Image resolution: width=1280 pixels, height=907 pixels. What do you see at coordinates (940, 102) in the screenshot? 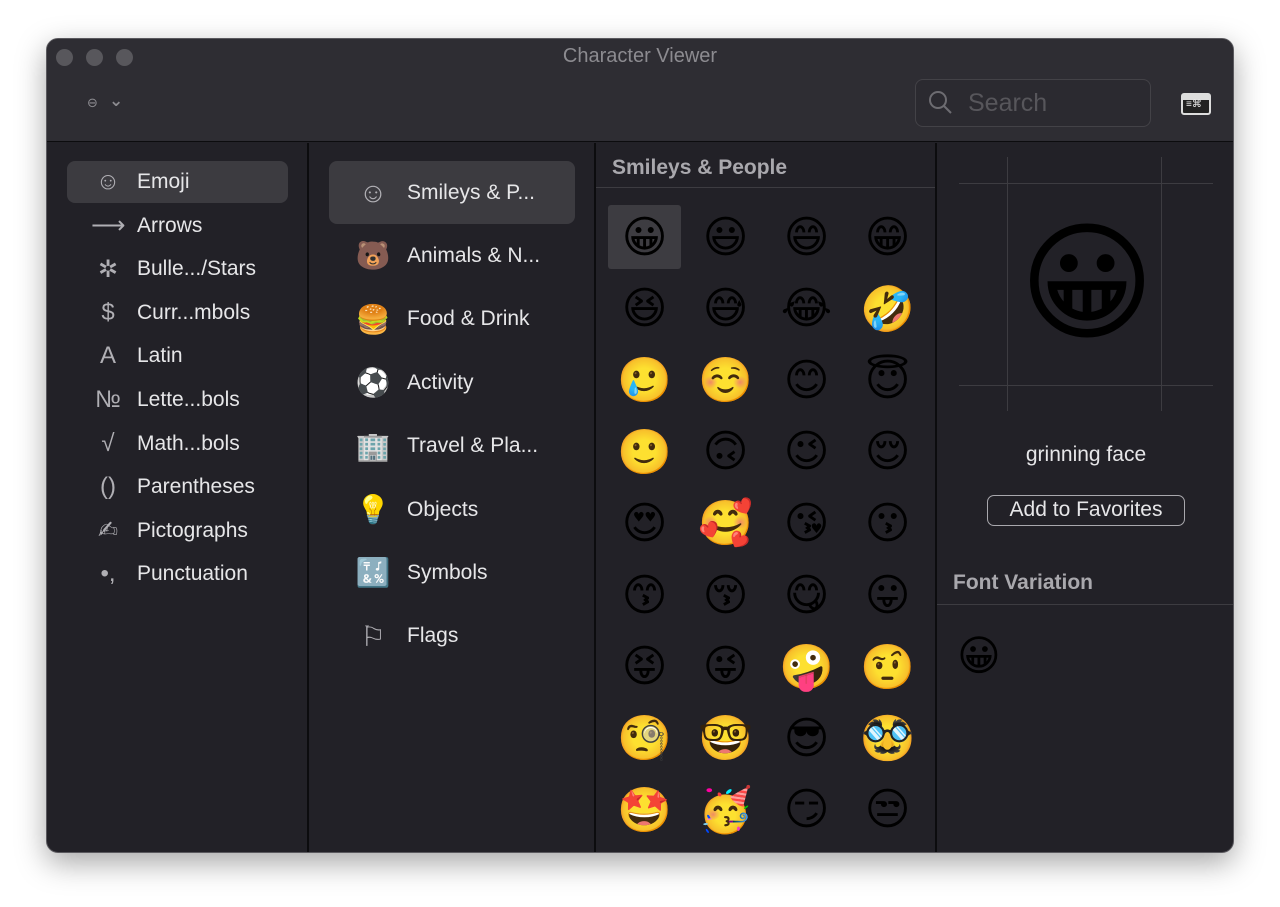
I see `search-icon` at bounding box center [940, 102].